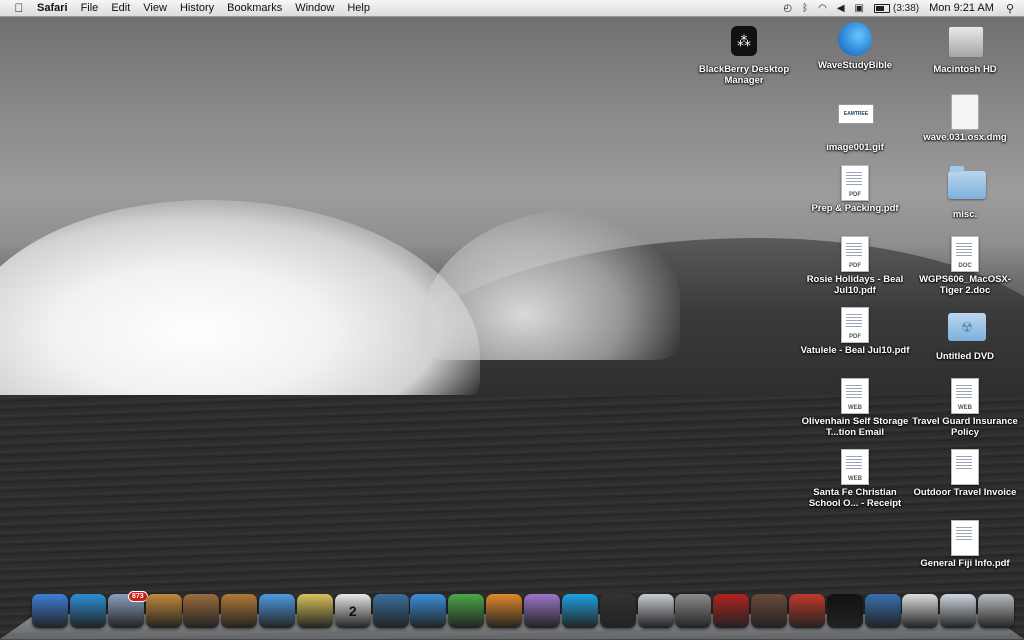 The width and height of the screenshot is (1024, 640). Describe the element at coordinates (961, 8) in the screenshot. I see `menu-clock: Mon 9:21 AM` at that location.